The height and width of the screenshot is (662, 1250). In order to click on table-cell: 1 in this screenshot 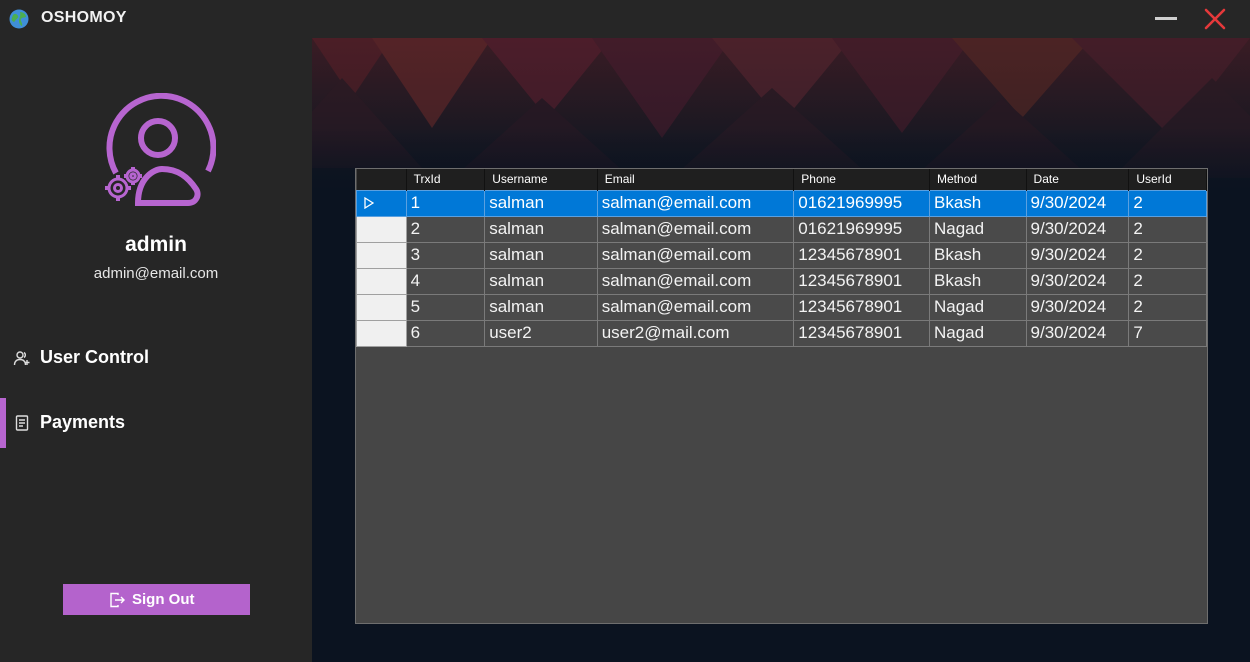, I will do `click(445, 203)`.